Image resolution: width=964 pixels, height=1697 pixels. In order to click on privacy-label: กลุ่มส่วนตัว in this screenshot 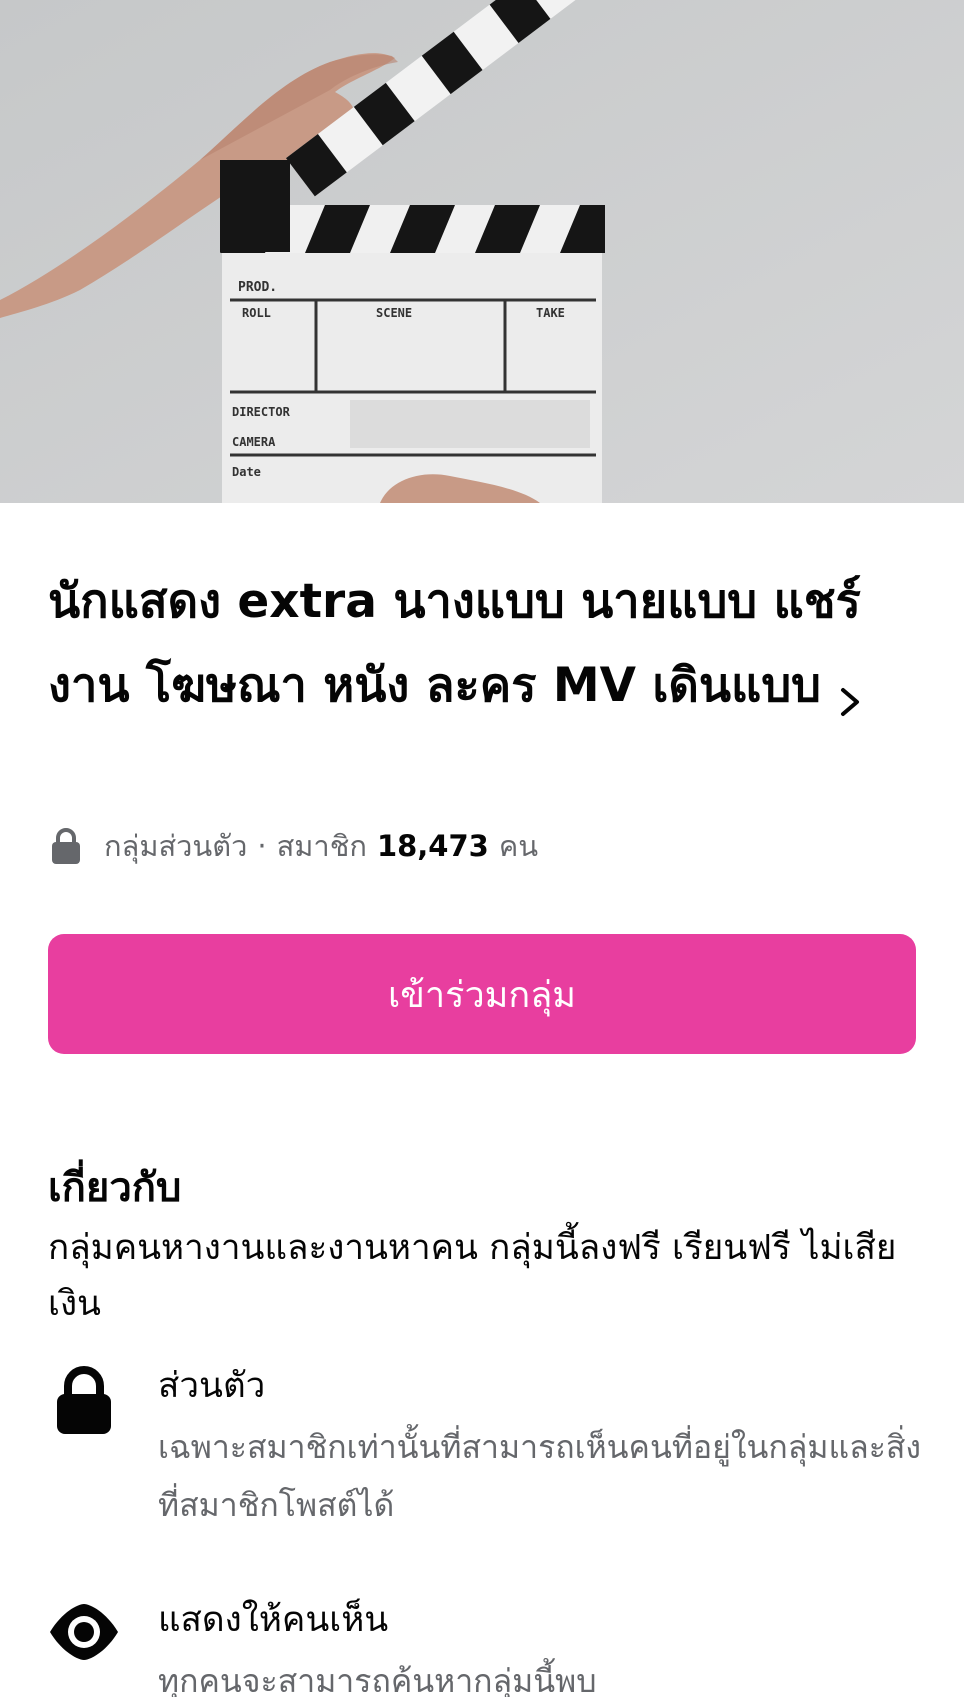, I will do `click(176, 846)`.